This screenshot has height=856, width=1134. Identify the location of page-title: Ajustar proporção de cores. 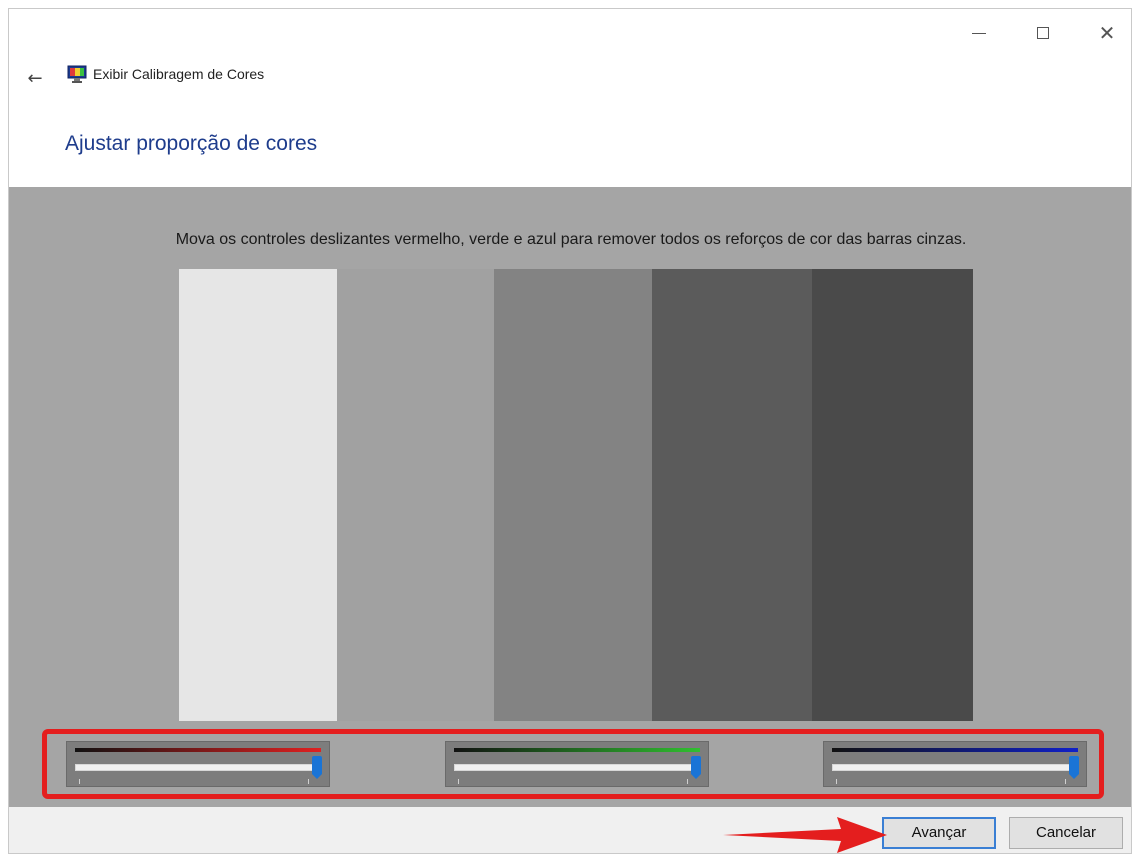
(191, 143).